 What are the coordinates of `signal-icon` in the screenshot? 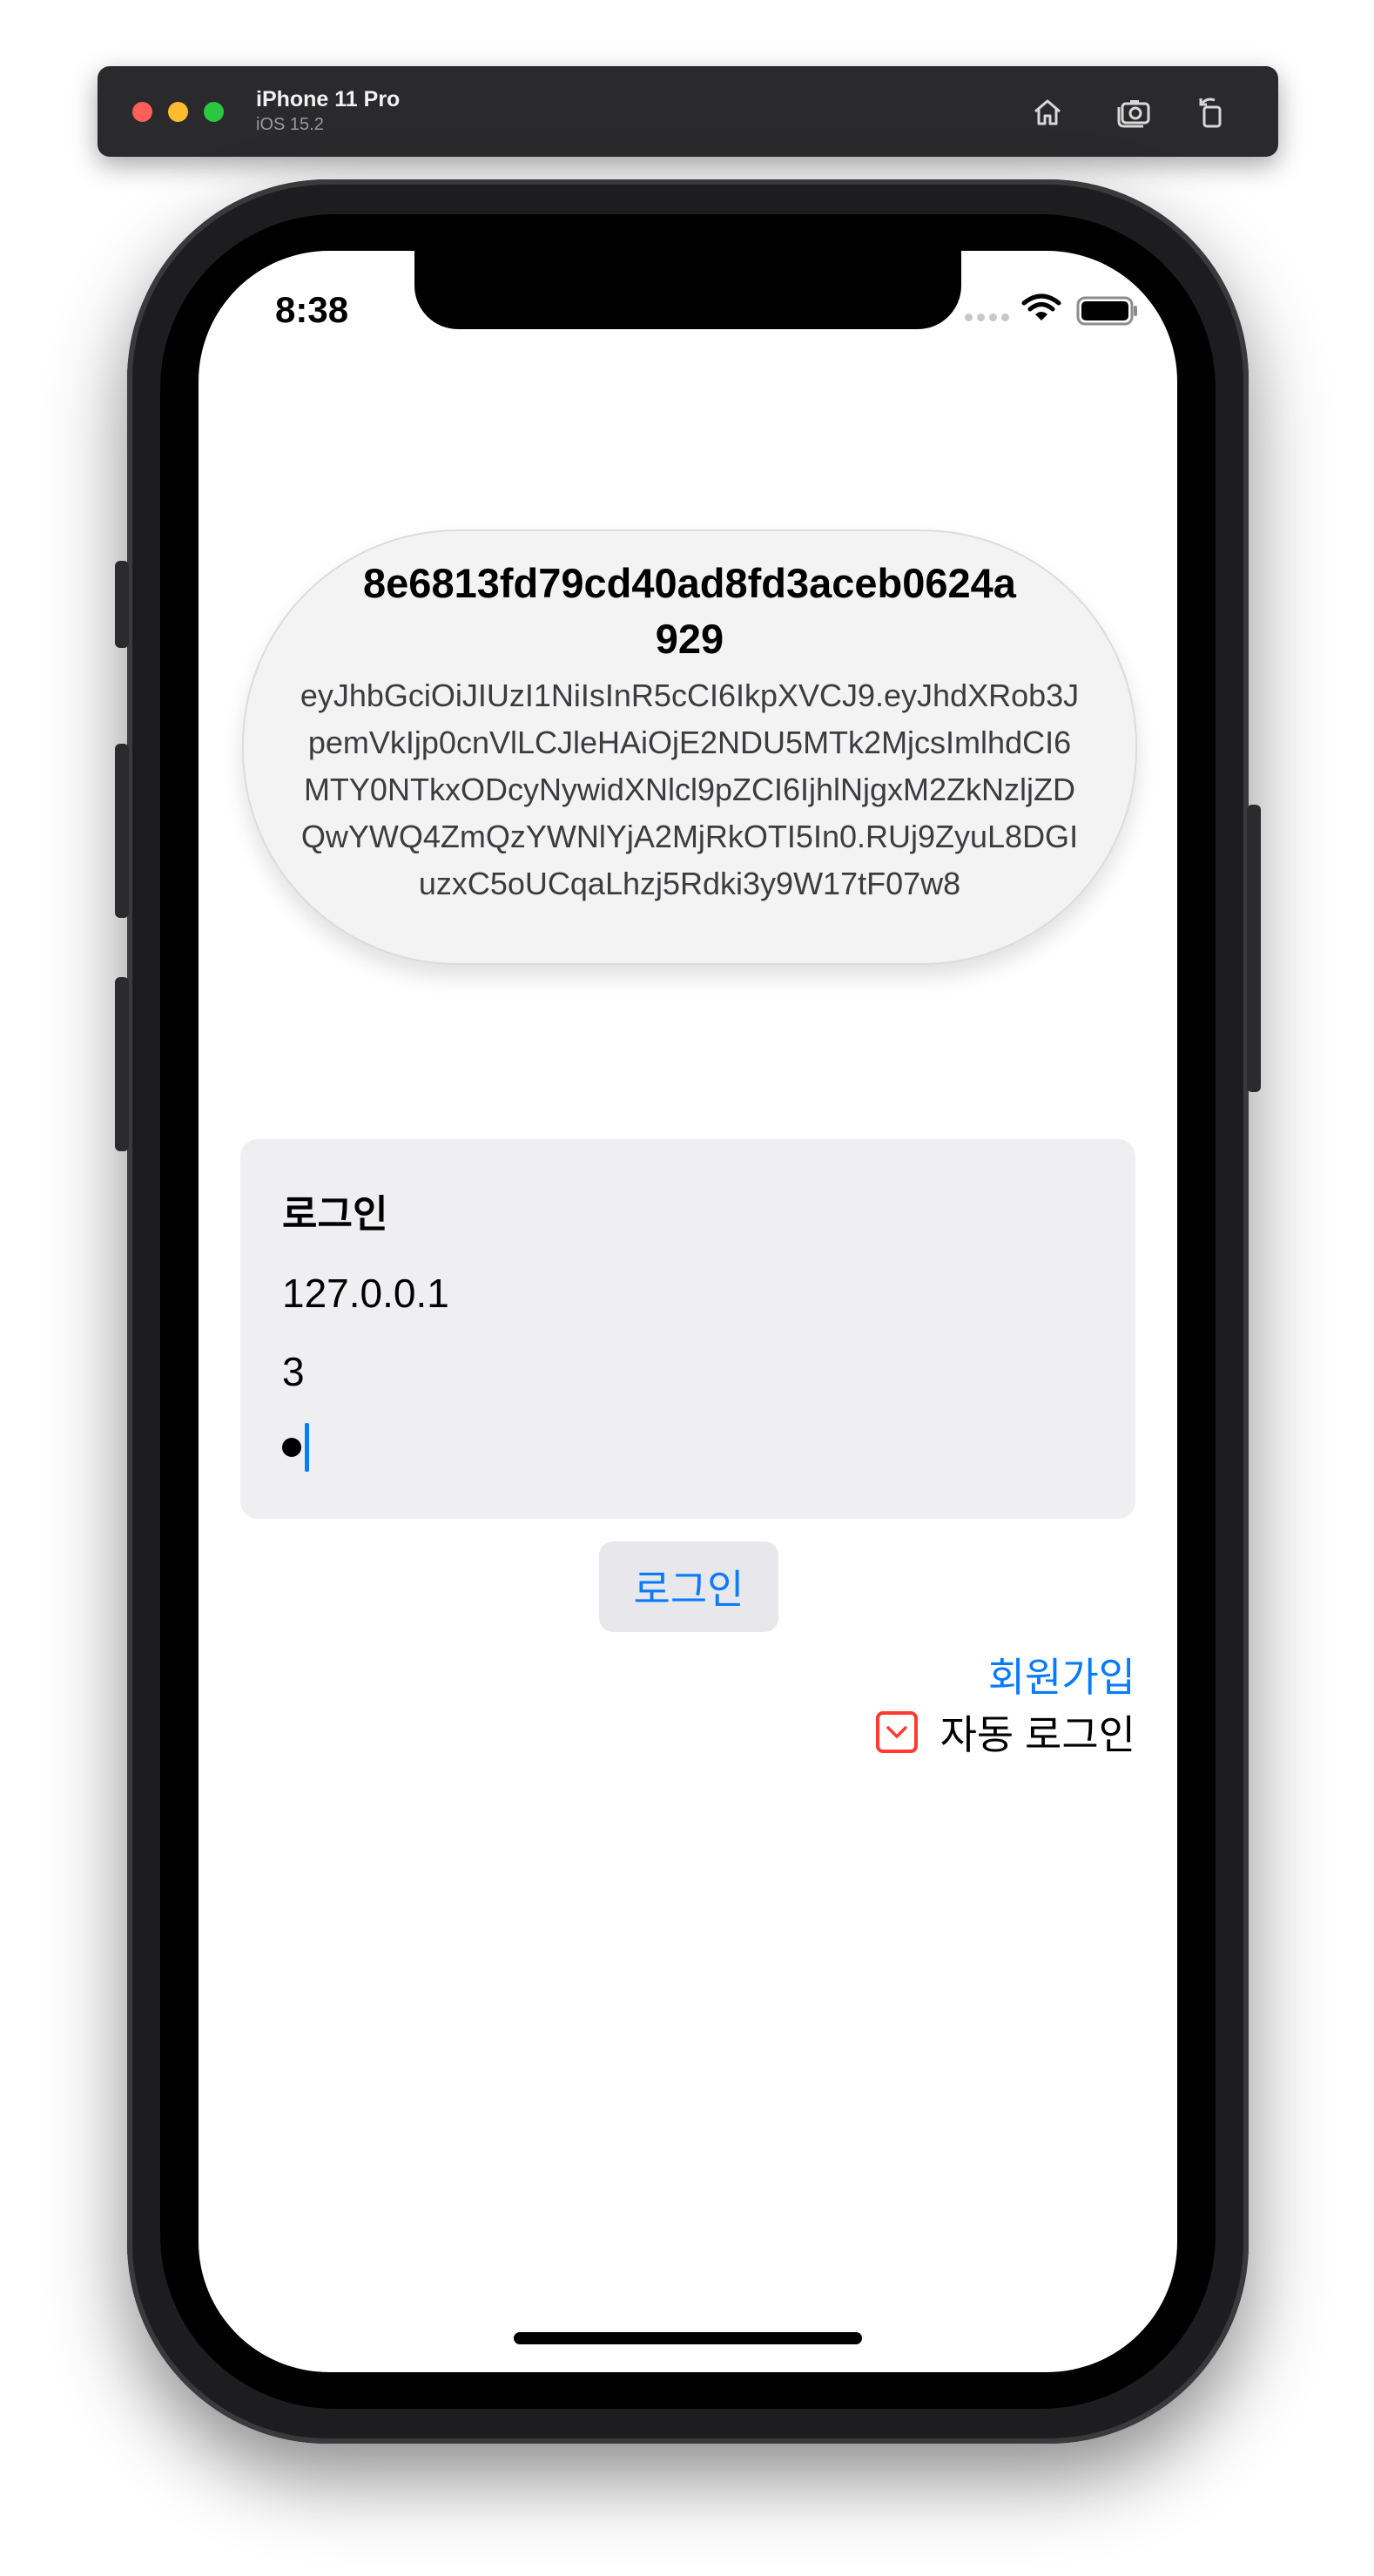 It's located at (987, 317).